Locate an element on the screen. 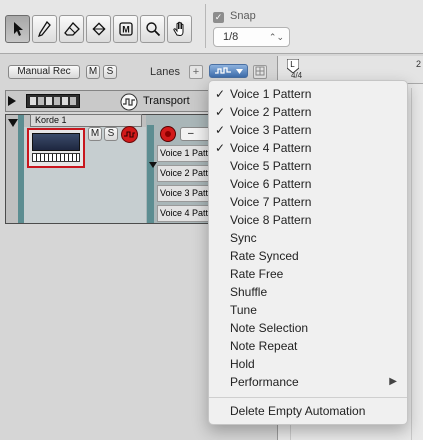 This screenshot has height=440, width=423. time-signature-label: 4/4 is located at coordinates (297, 75).